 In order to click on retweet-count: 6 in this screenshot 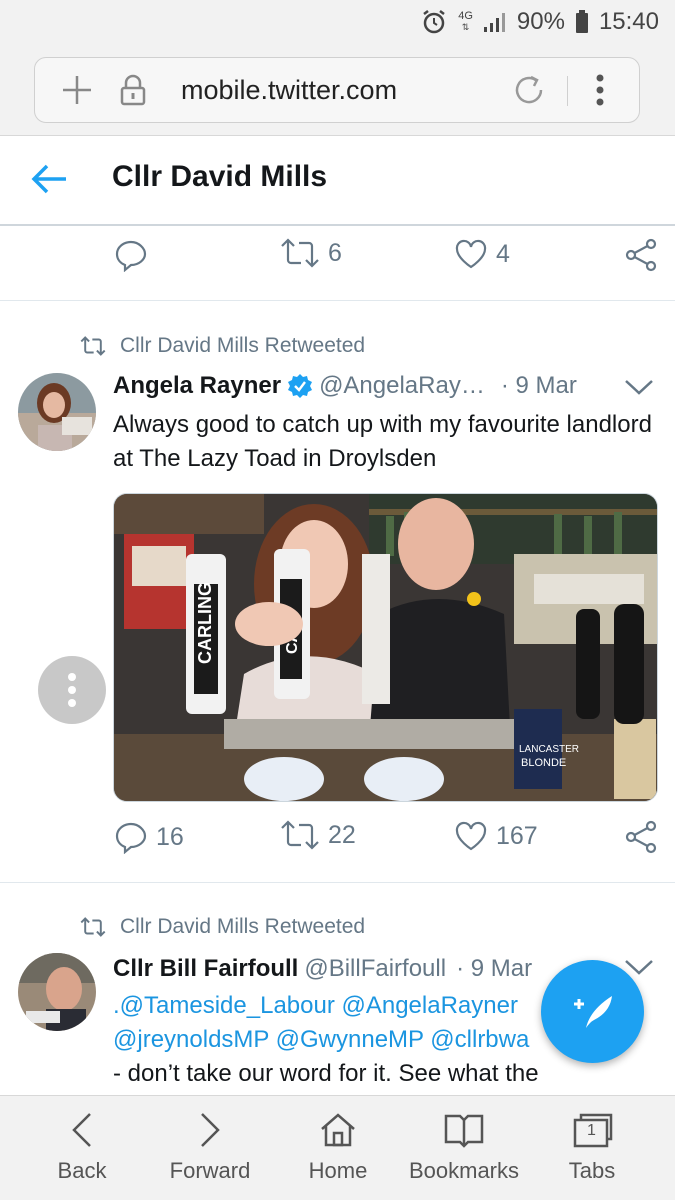, I will do `click(335, 252)`.